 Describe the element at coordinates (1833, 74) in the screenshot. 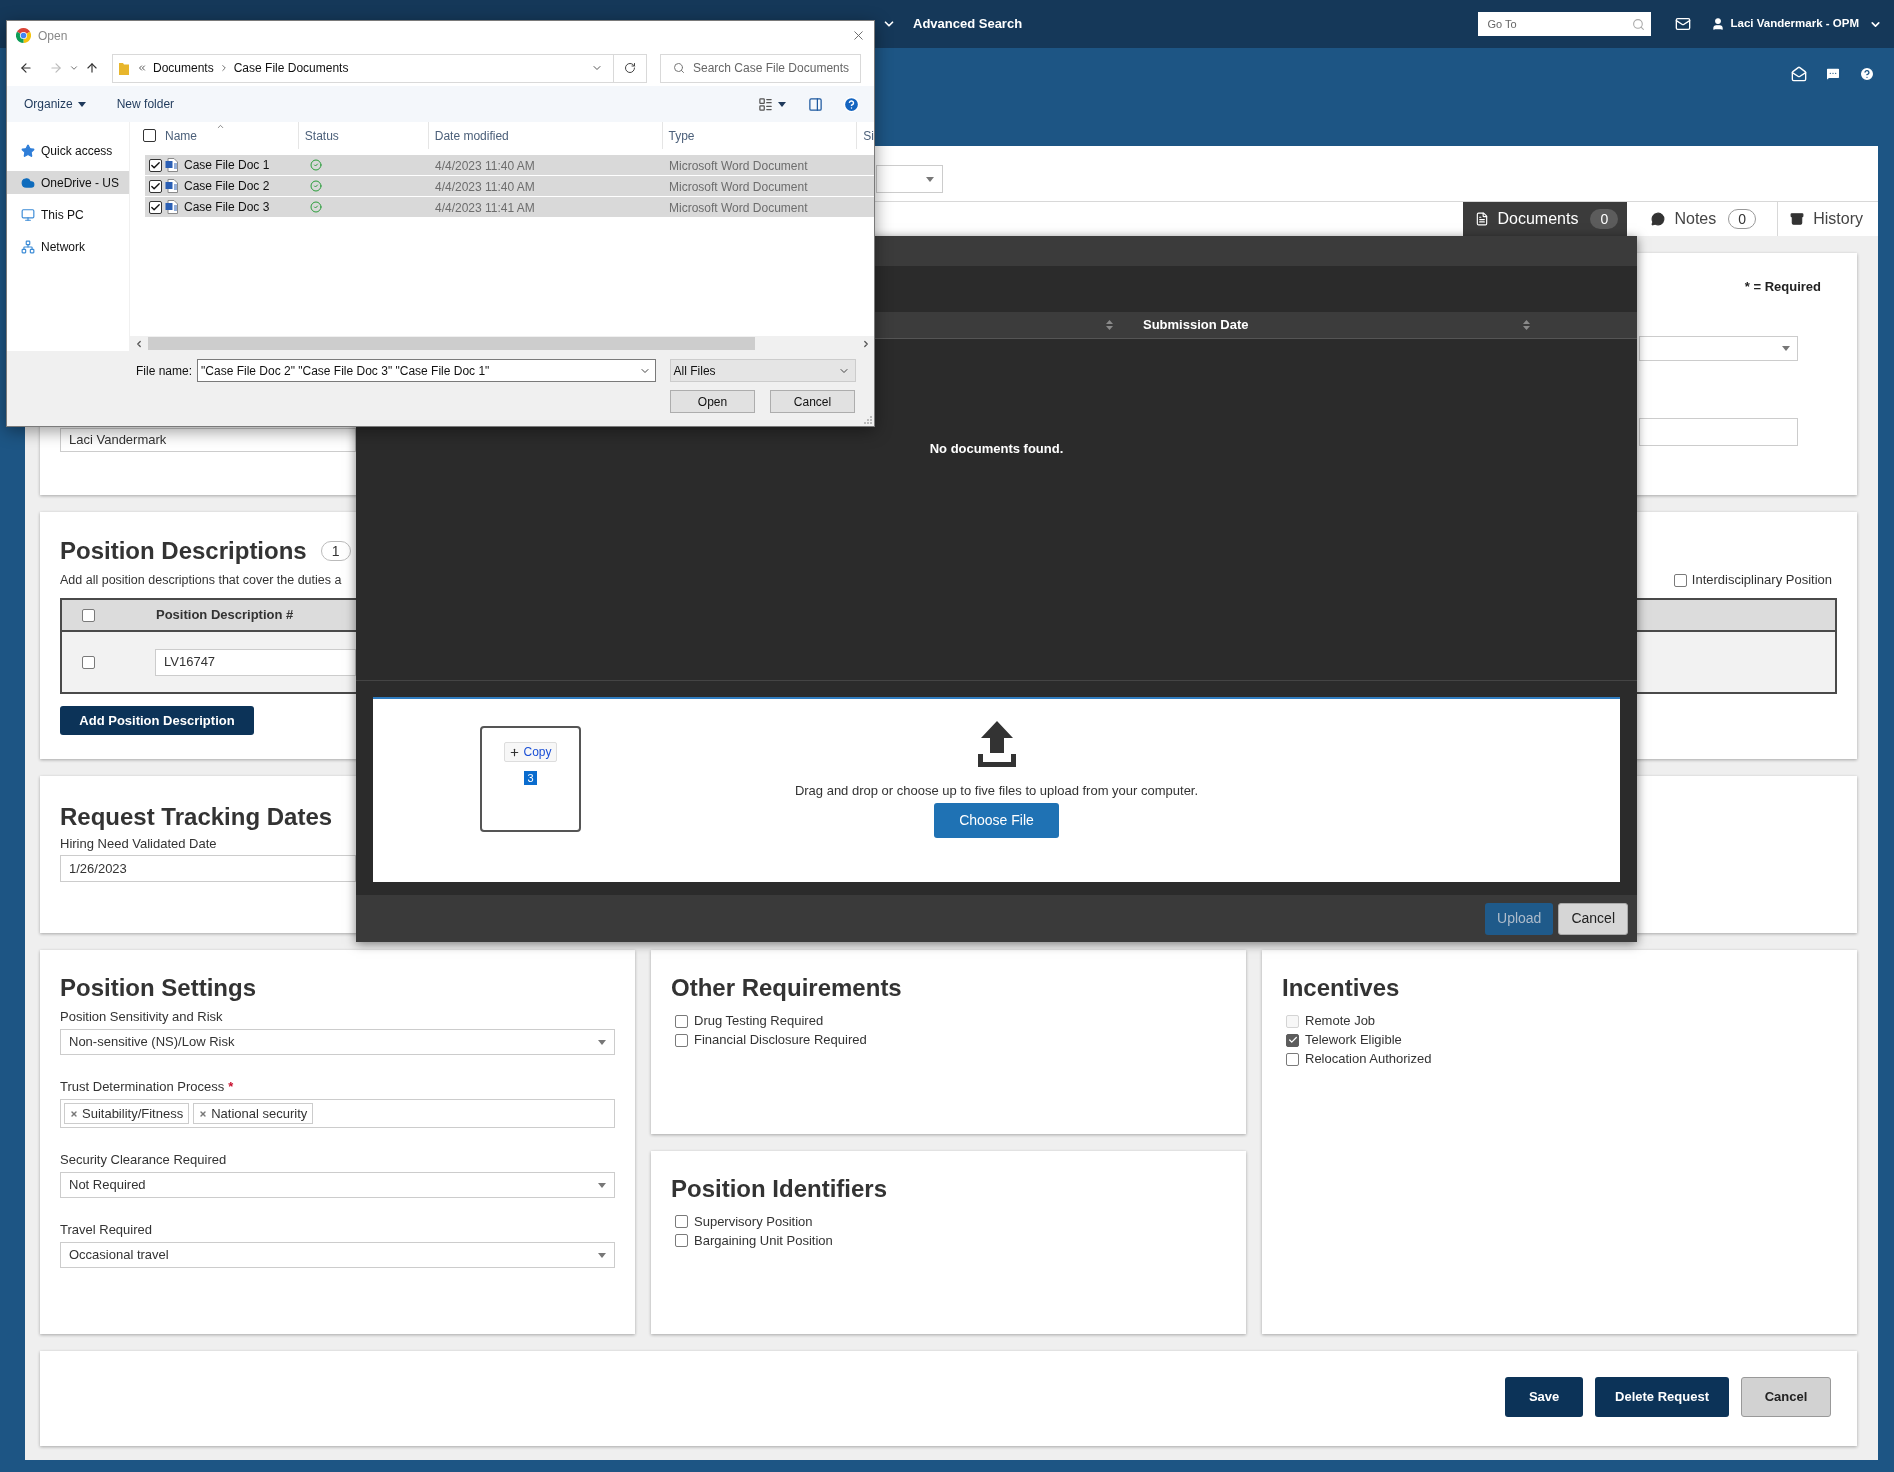

I see `chat-bubble-icon` at that location.